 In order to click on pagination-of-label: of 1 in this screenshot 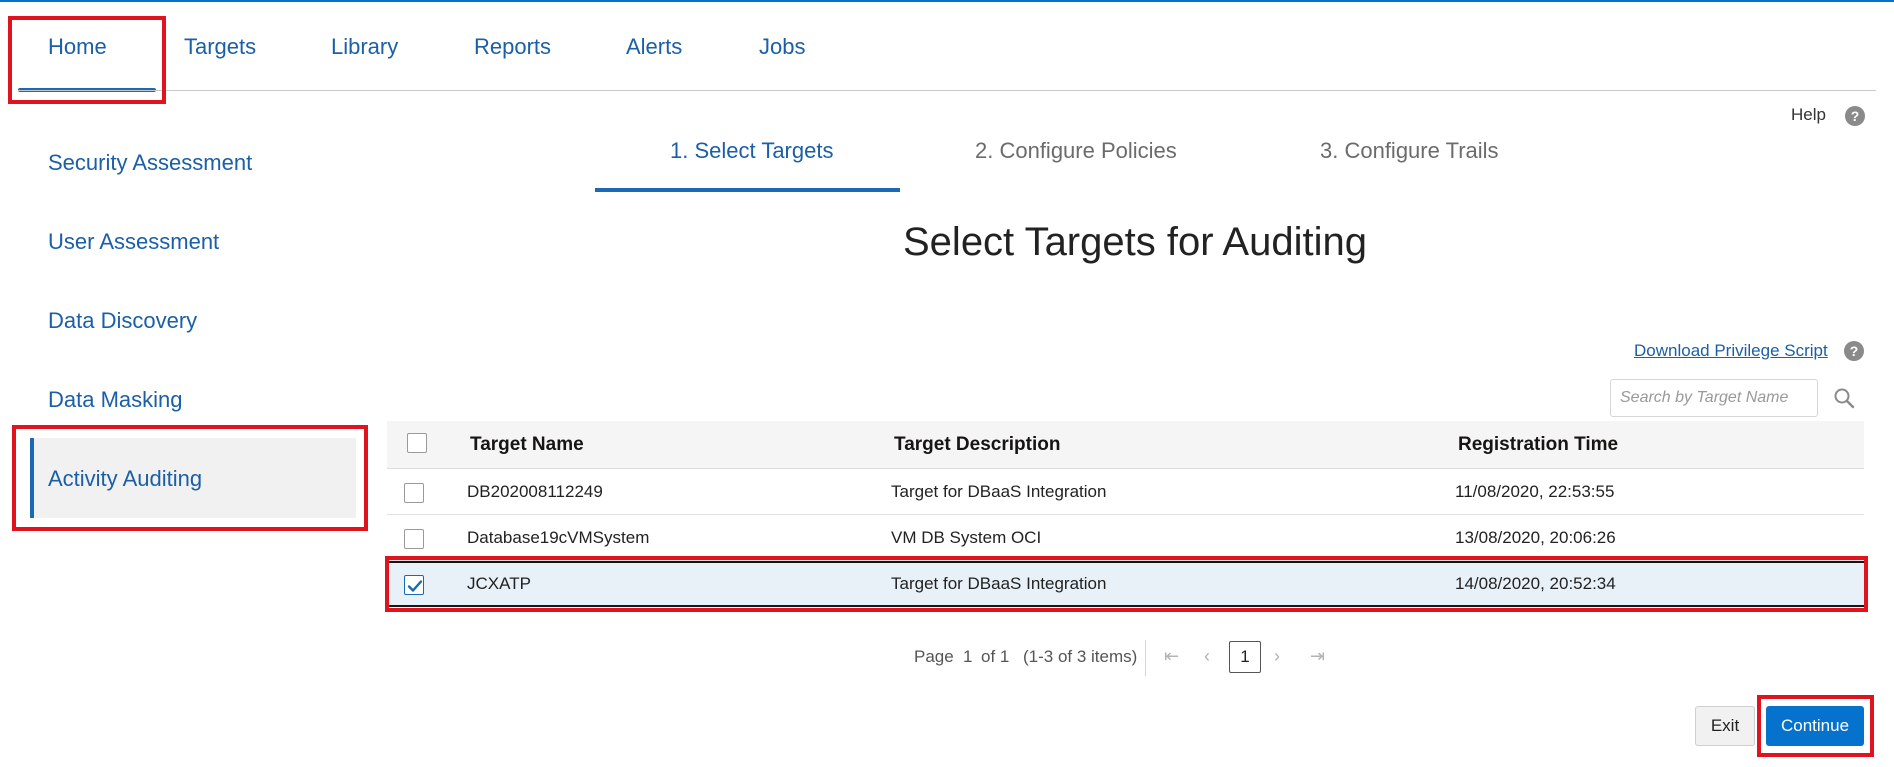, I will do `click(995, 656)`.